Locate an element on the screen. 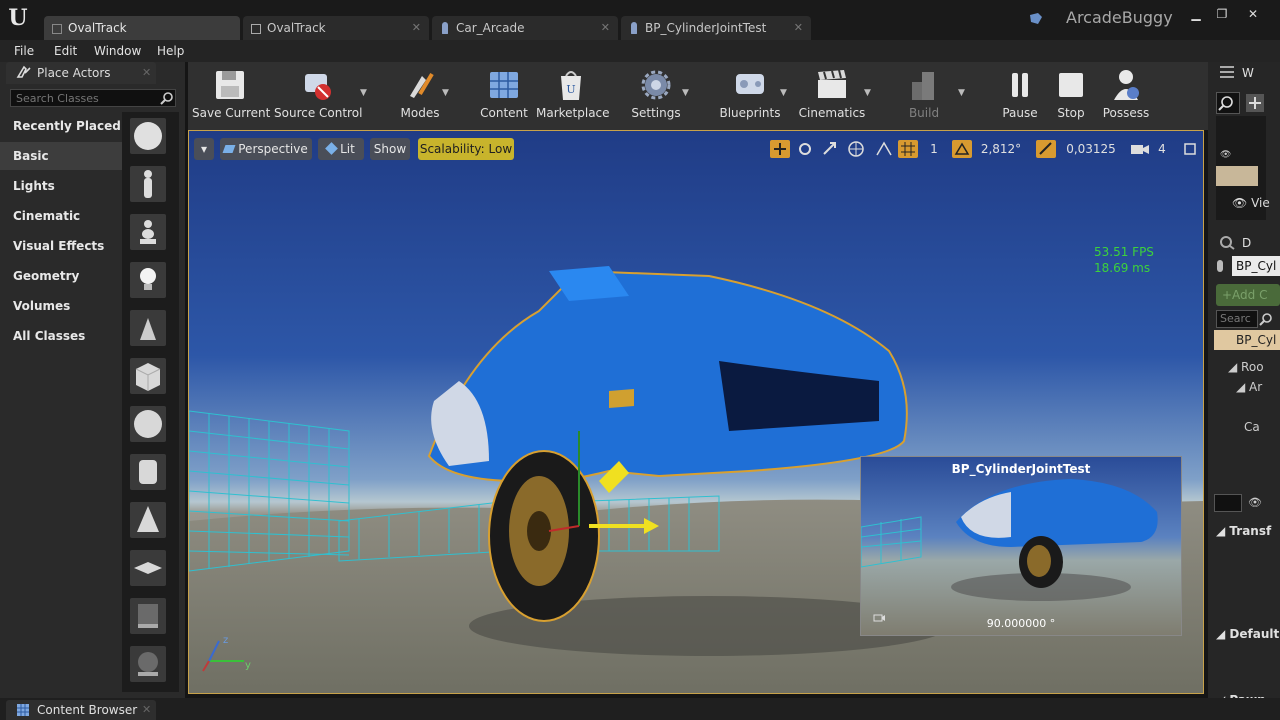 This screenshot has width=1280, height=720. component-root-blueprint: BP_Cyl is located at coordinates (1247, 340).